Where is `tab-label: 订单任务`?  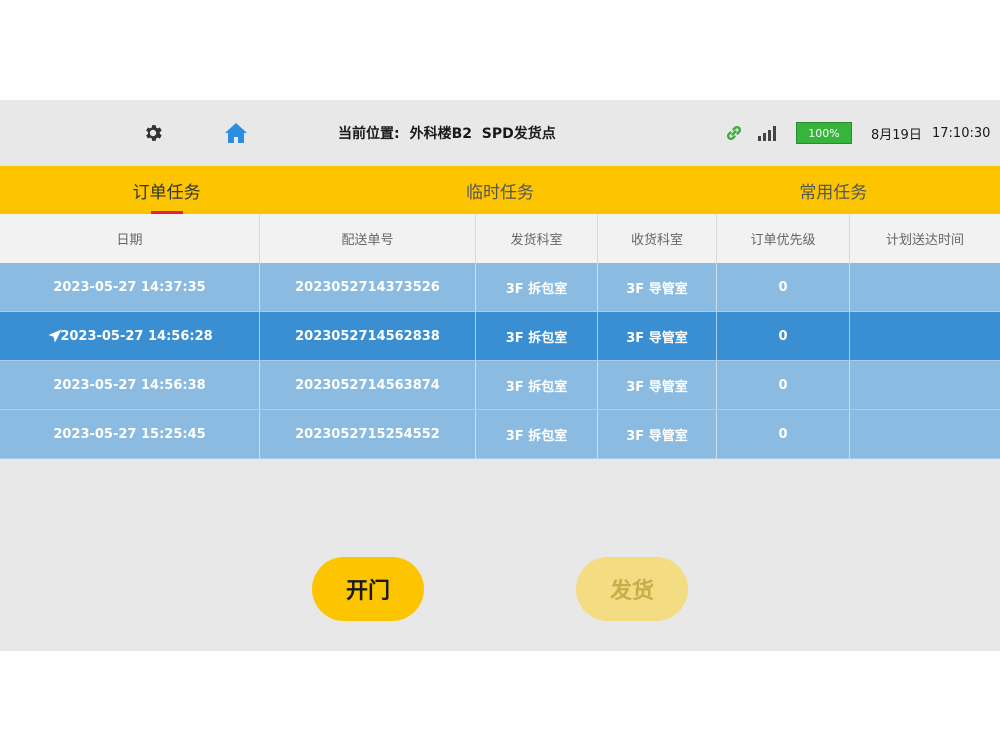 tab-label: 订单任务 is located at coordinates (166, 192).